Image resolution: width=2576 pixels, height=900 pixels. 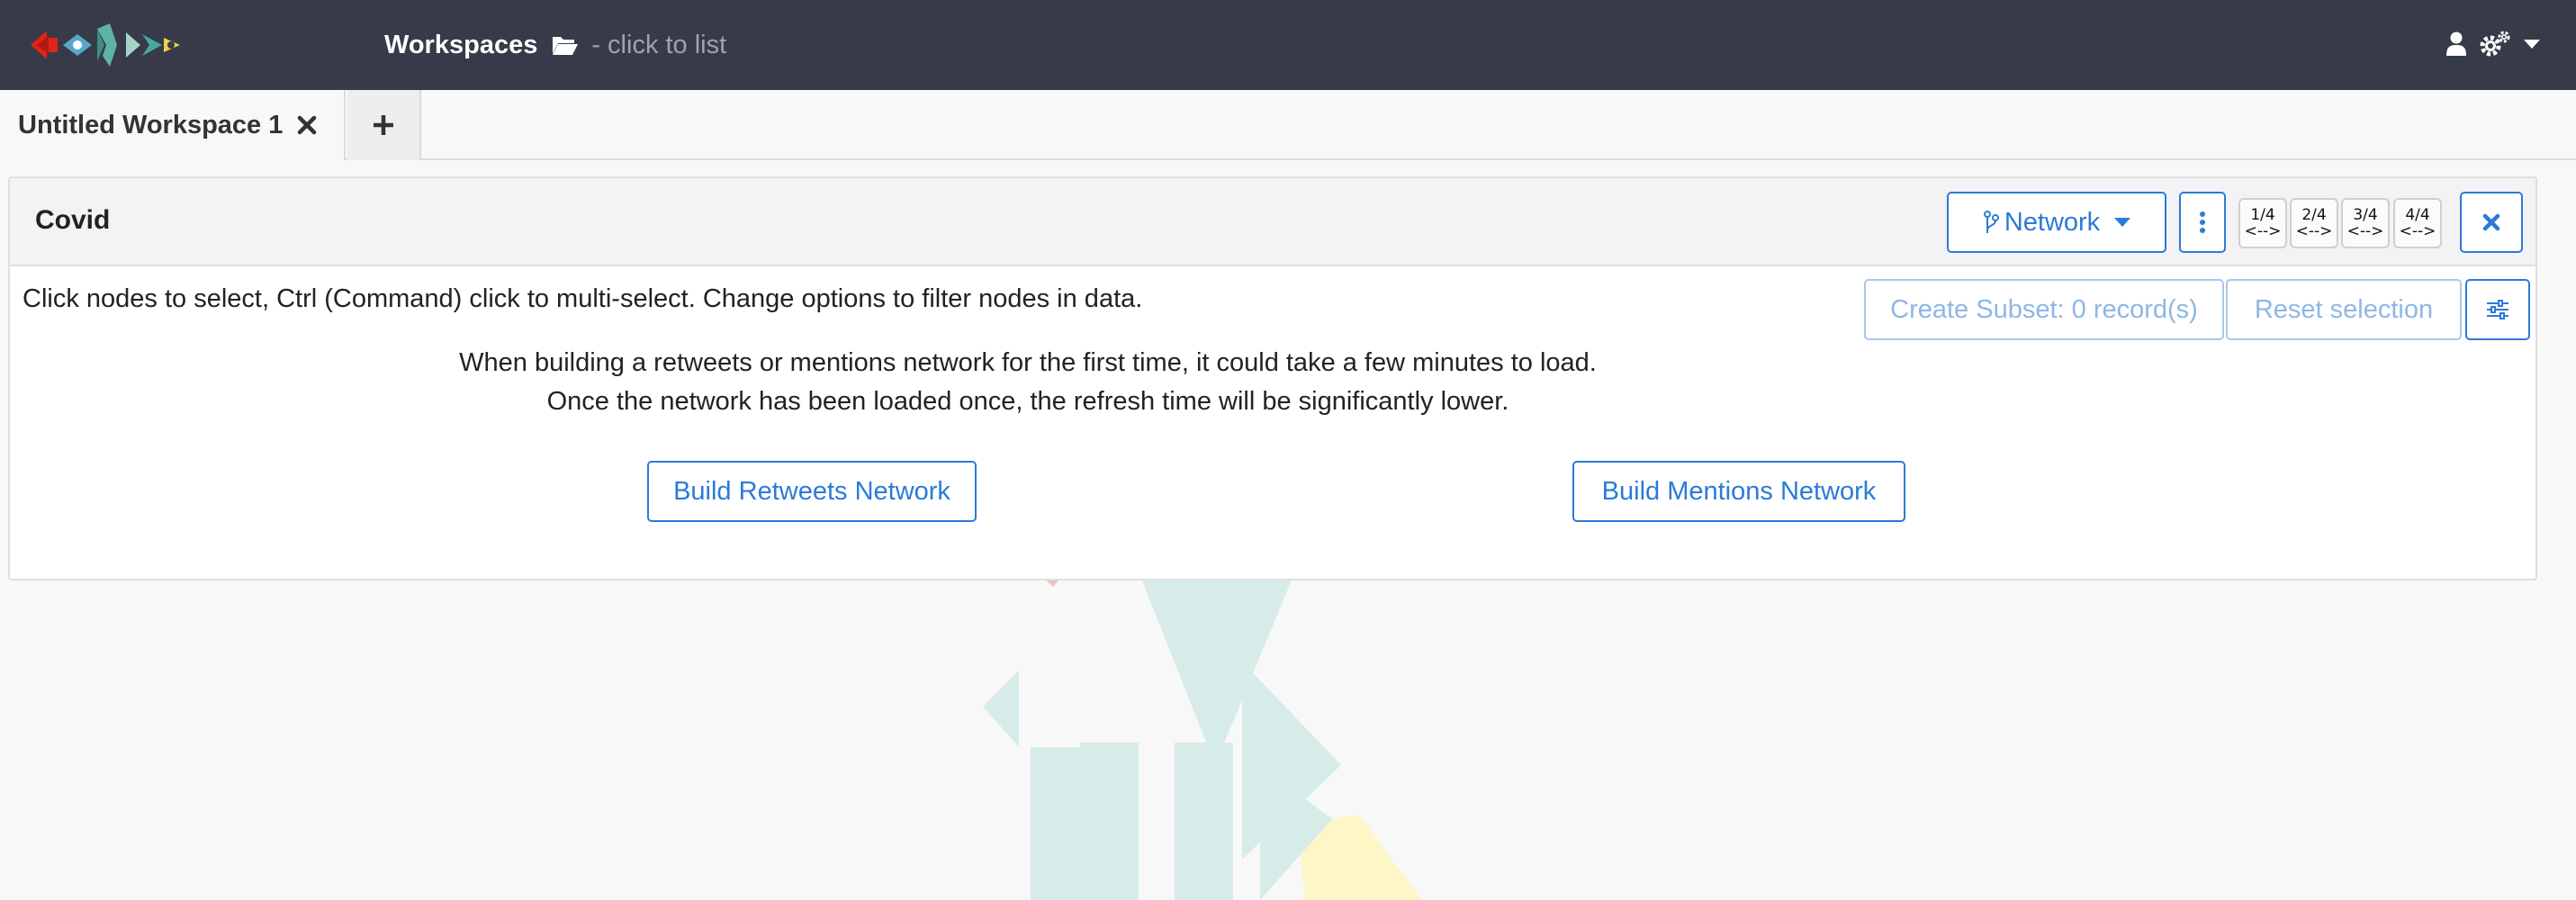 What do you see at coordinates (1738, 491) in the screenshot?
I see `build-mentions-network-button: Build Mentions Network` at bounding box center [1738, 491].